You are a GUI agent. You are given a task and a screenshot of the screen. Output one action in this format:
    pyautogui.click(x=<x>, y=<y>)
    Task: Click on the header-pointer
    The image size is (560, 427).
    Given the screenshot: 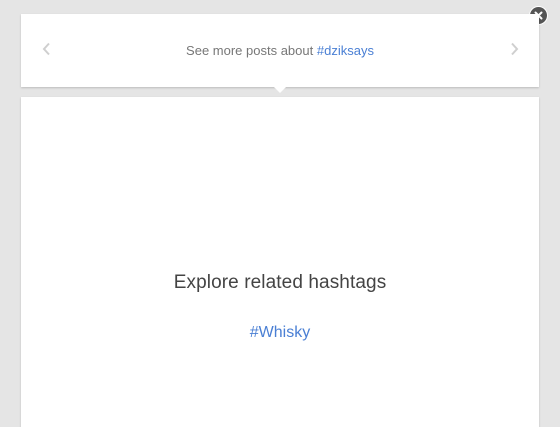 What is the action you would take?
    pyautogui.click(x=280, y=90)
    